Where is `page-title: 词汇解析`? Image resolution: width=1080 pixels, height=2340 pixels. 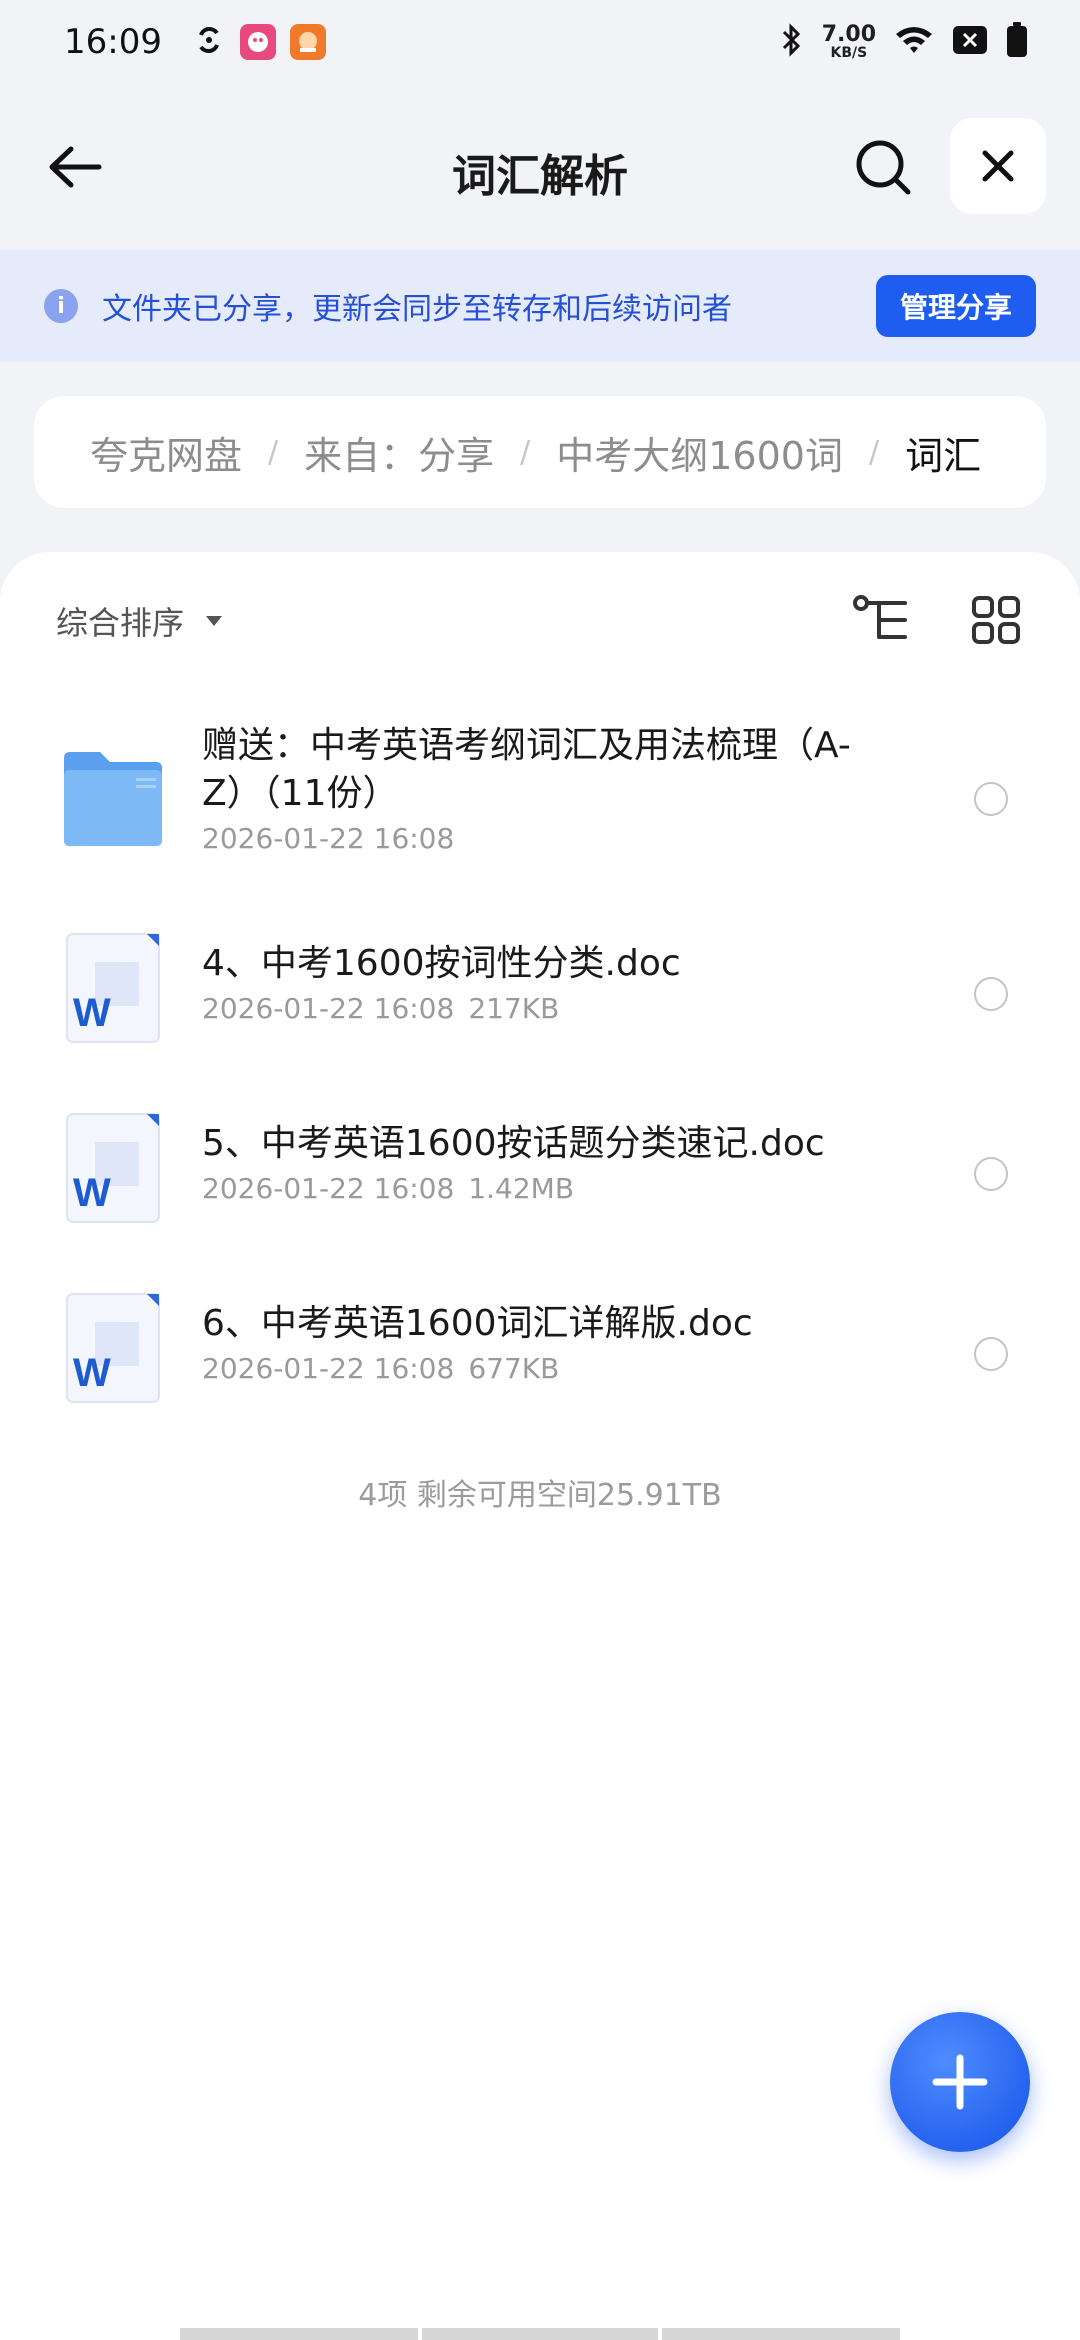
page-title: 词汇解析 is located at coordinates (540, 176).